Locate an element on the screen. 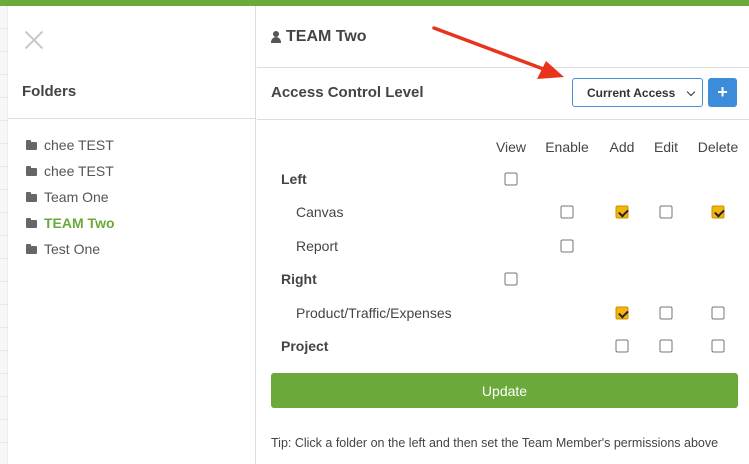 Image resolution: width=749 pixels, height=464 pixels. column-header-view: View is located at coordinates (511, 147).